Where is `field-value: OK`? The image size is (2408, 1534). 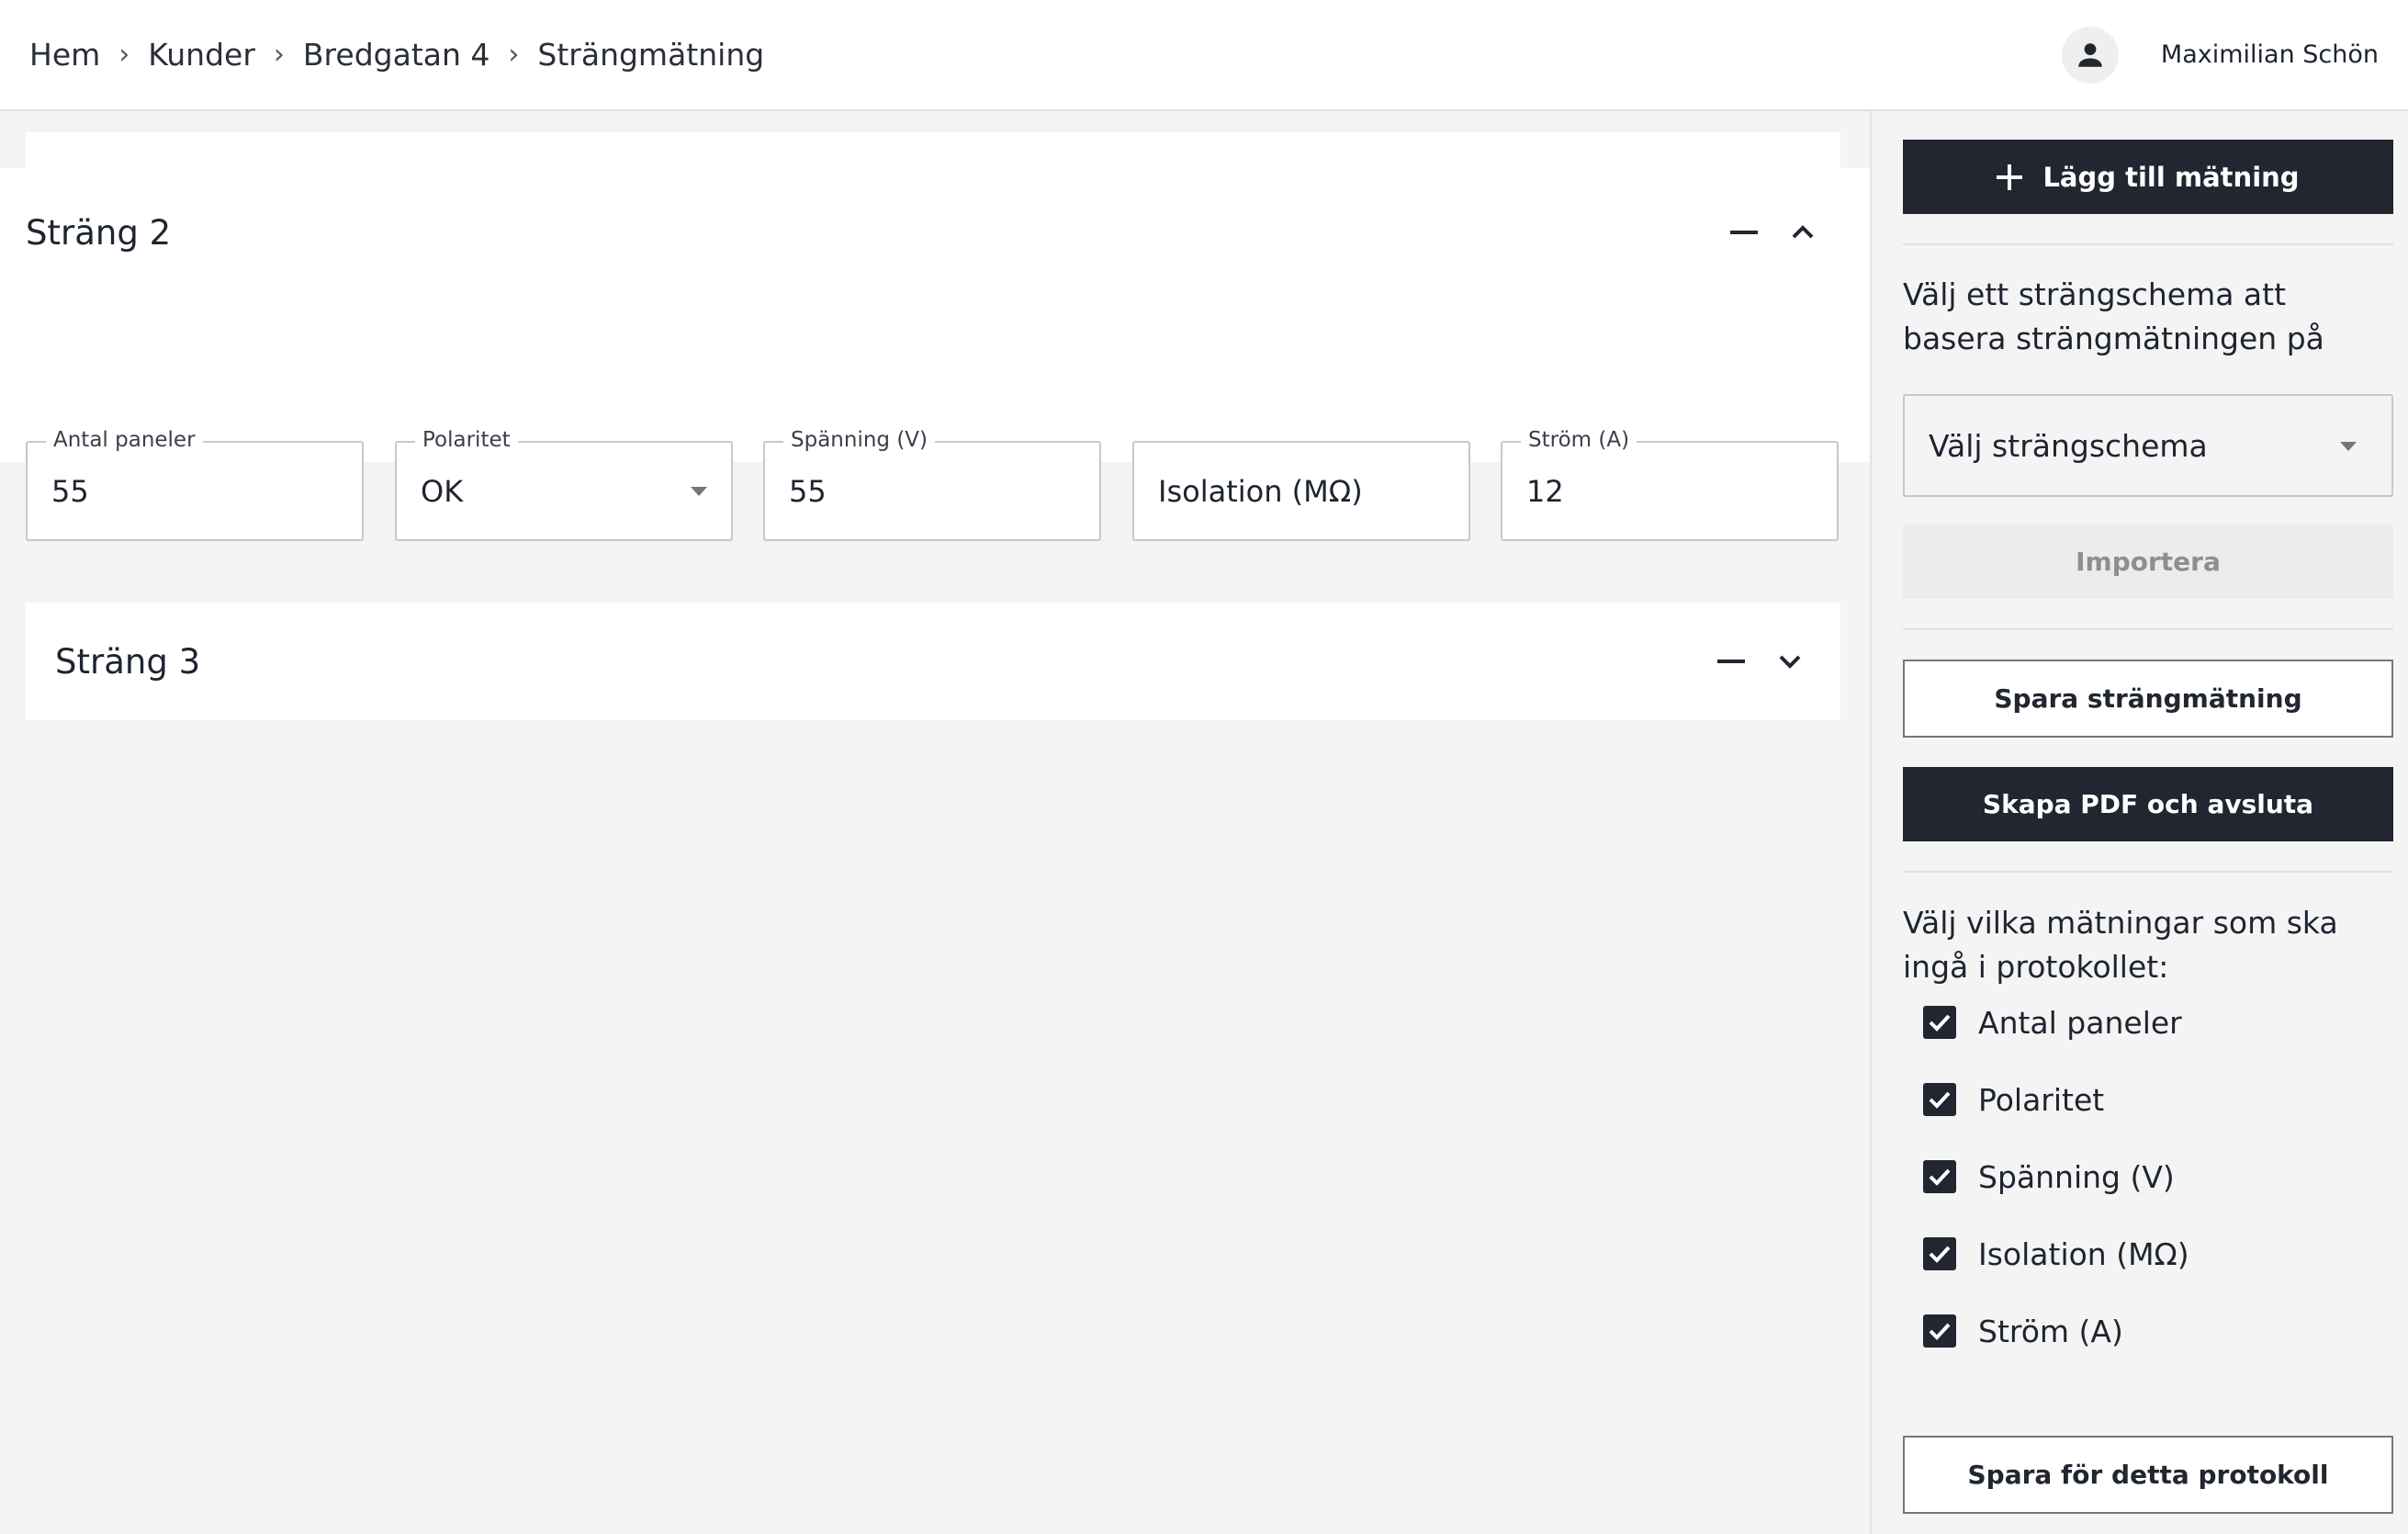 field-value: OK is located at coordinates (442, 491).